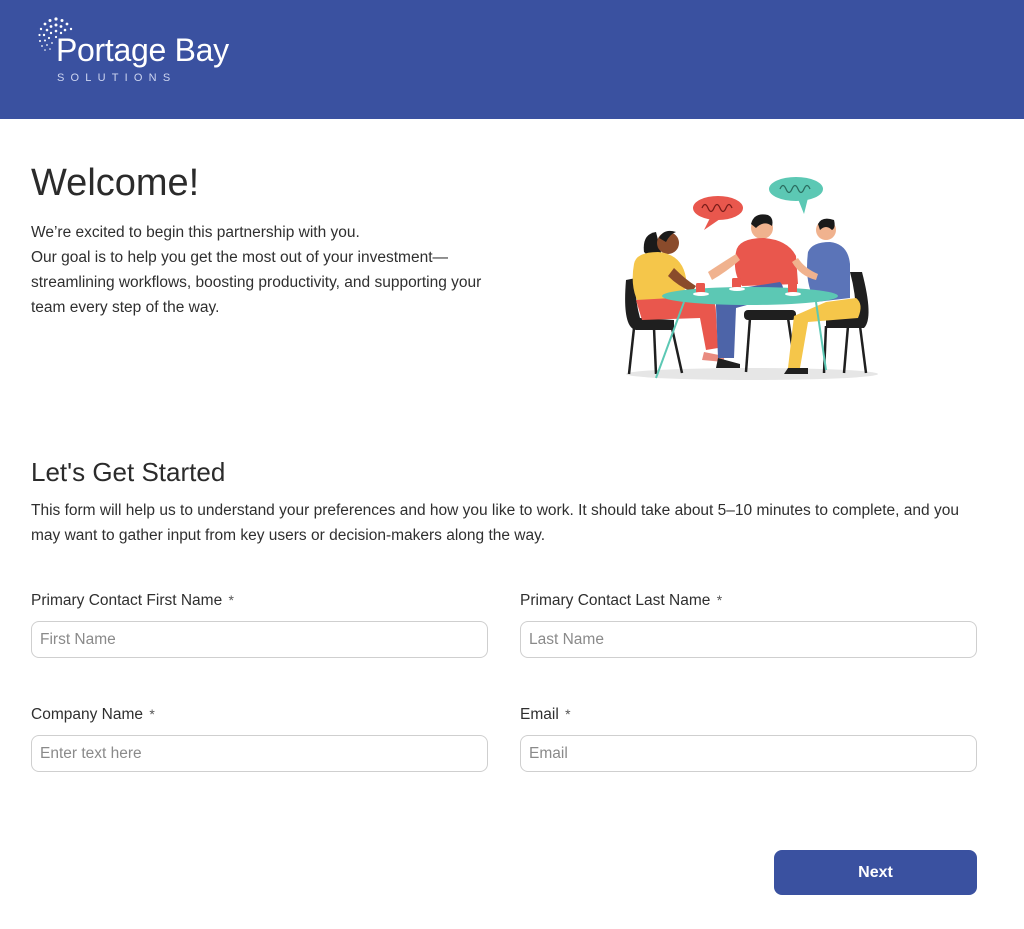 This screenshot has width=1024, height=929. Describe the element at coordinates (512, 59) in the screenshot. I see `top-banner: Portage Bay SOLUTIONS` at that location.